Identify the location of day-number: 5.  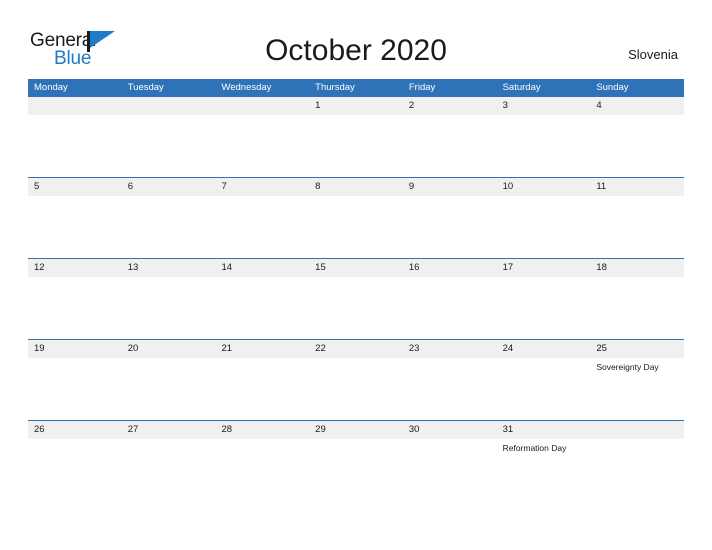
(37, 186).